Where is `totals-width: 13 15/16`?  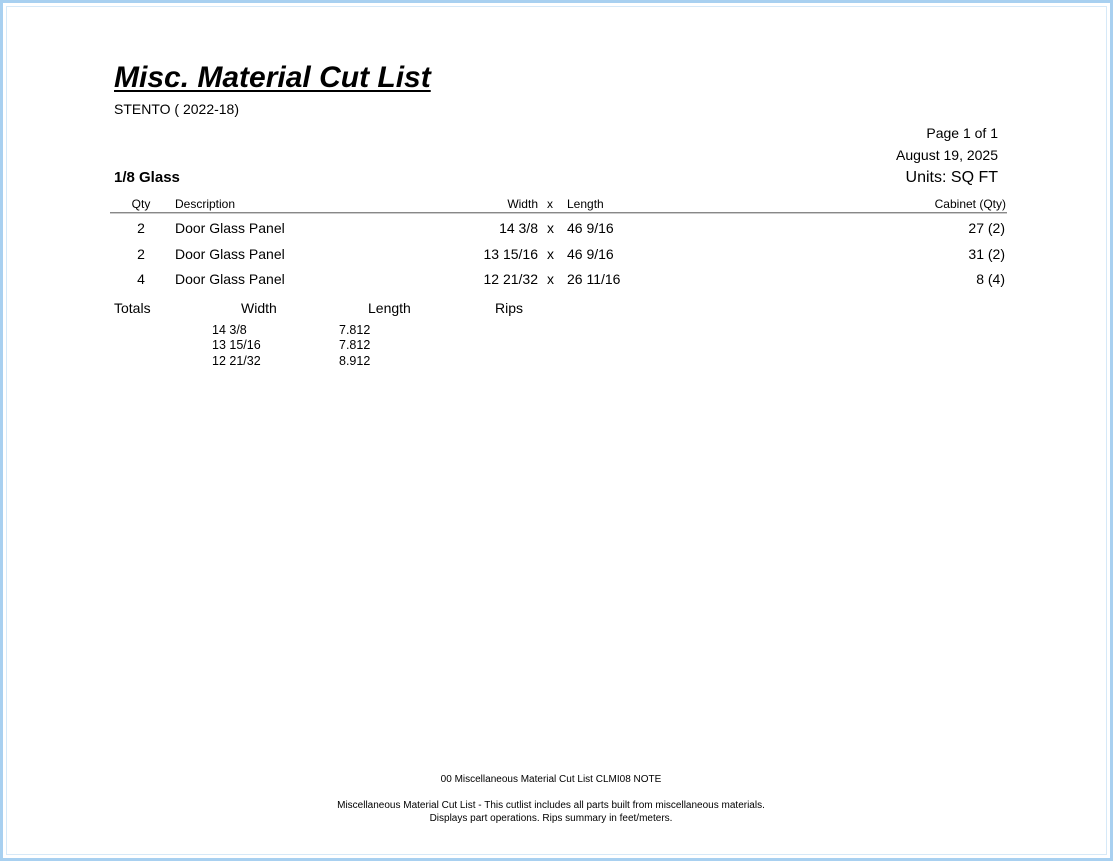 totals-width: 13 15/16 is located at coordinates (236, 345).